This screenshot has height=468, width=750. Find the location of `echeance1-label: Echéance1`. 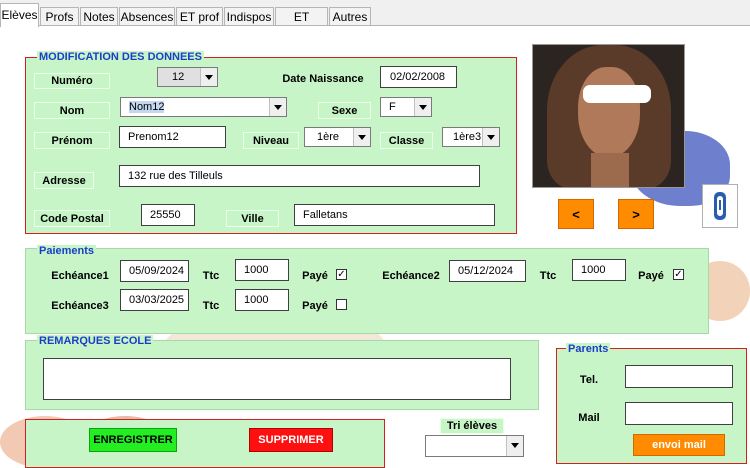

echeance1-label: Echéance1 is located at coordinates (80, 276).